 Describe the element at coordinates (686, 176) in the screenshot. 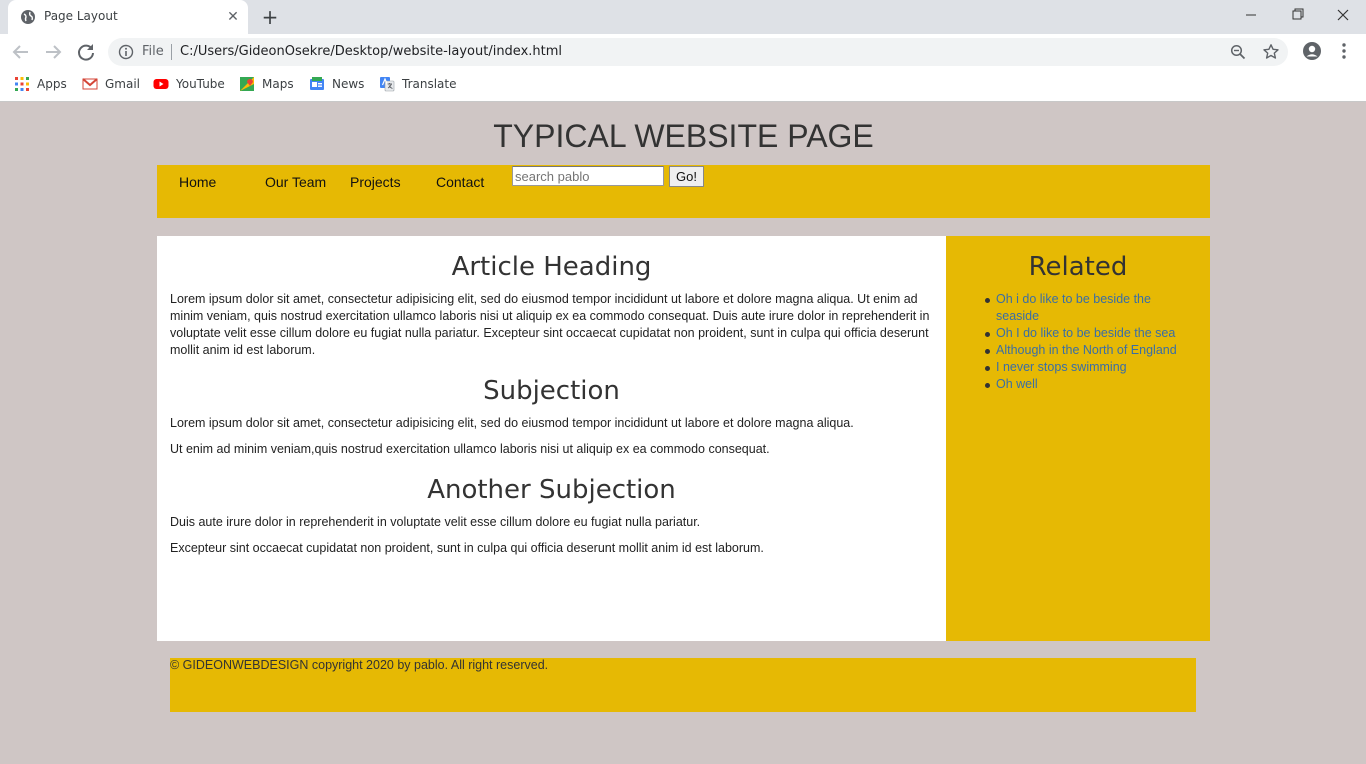

I see `search-go-button: Go!` at that location.